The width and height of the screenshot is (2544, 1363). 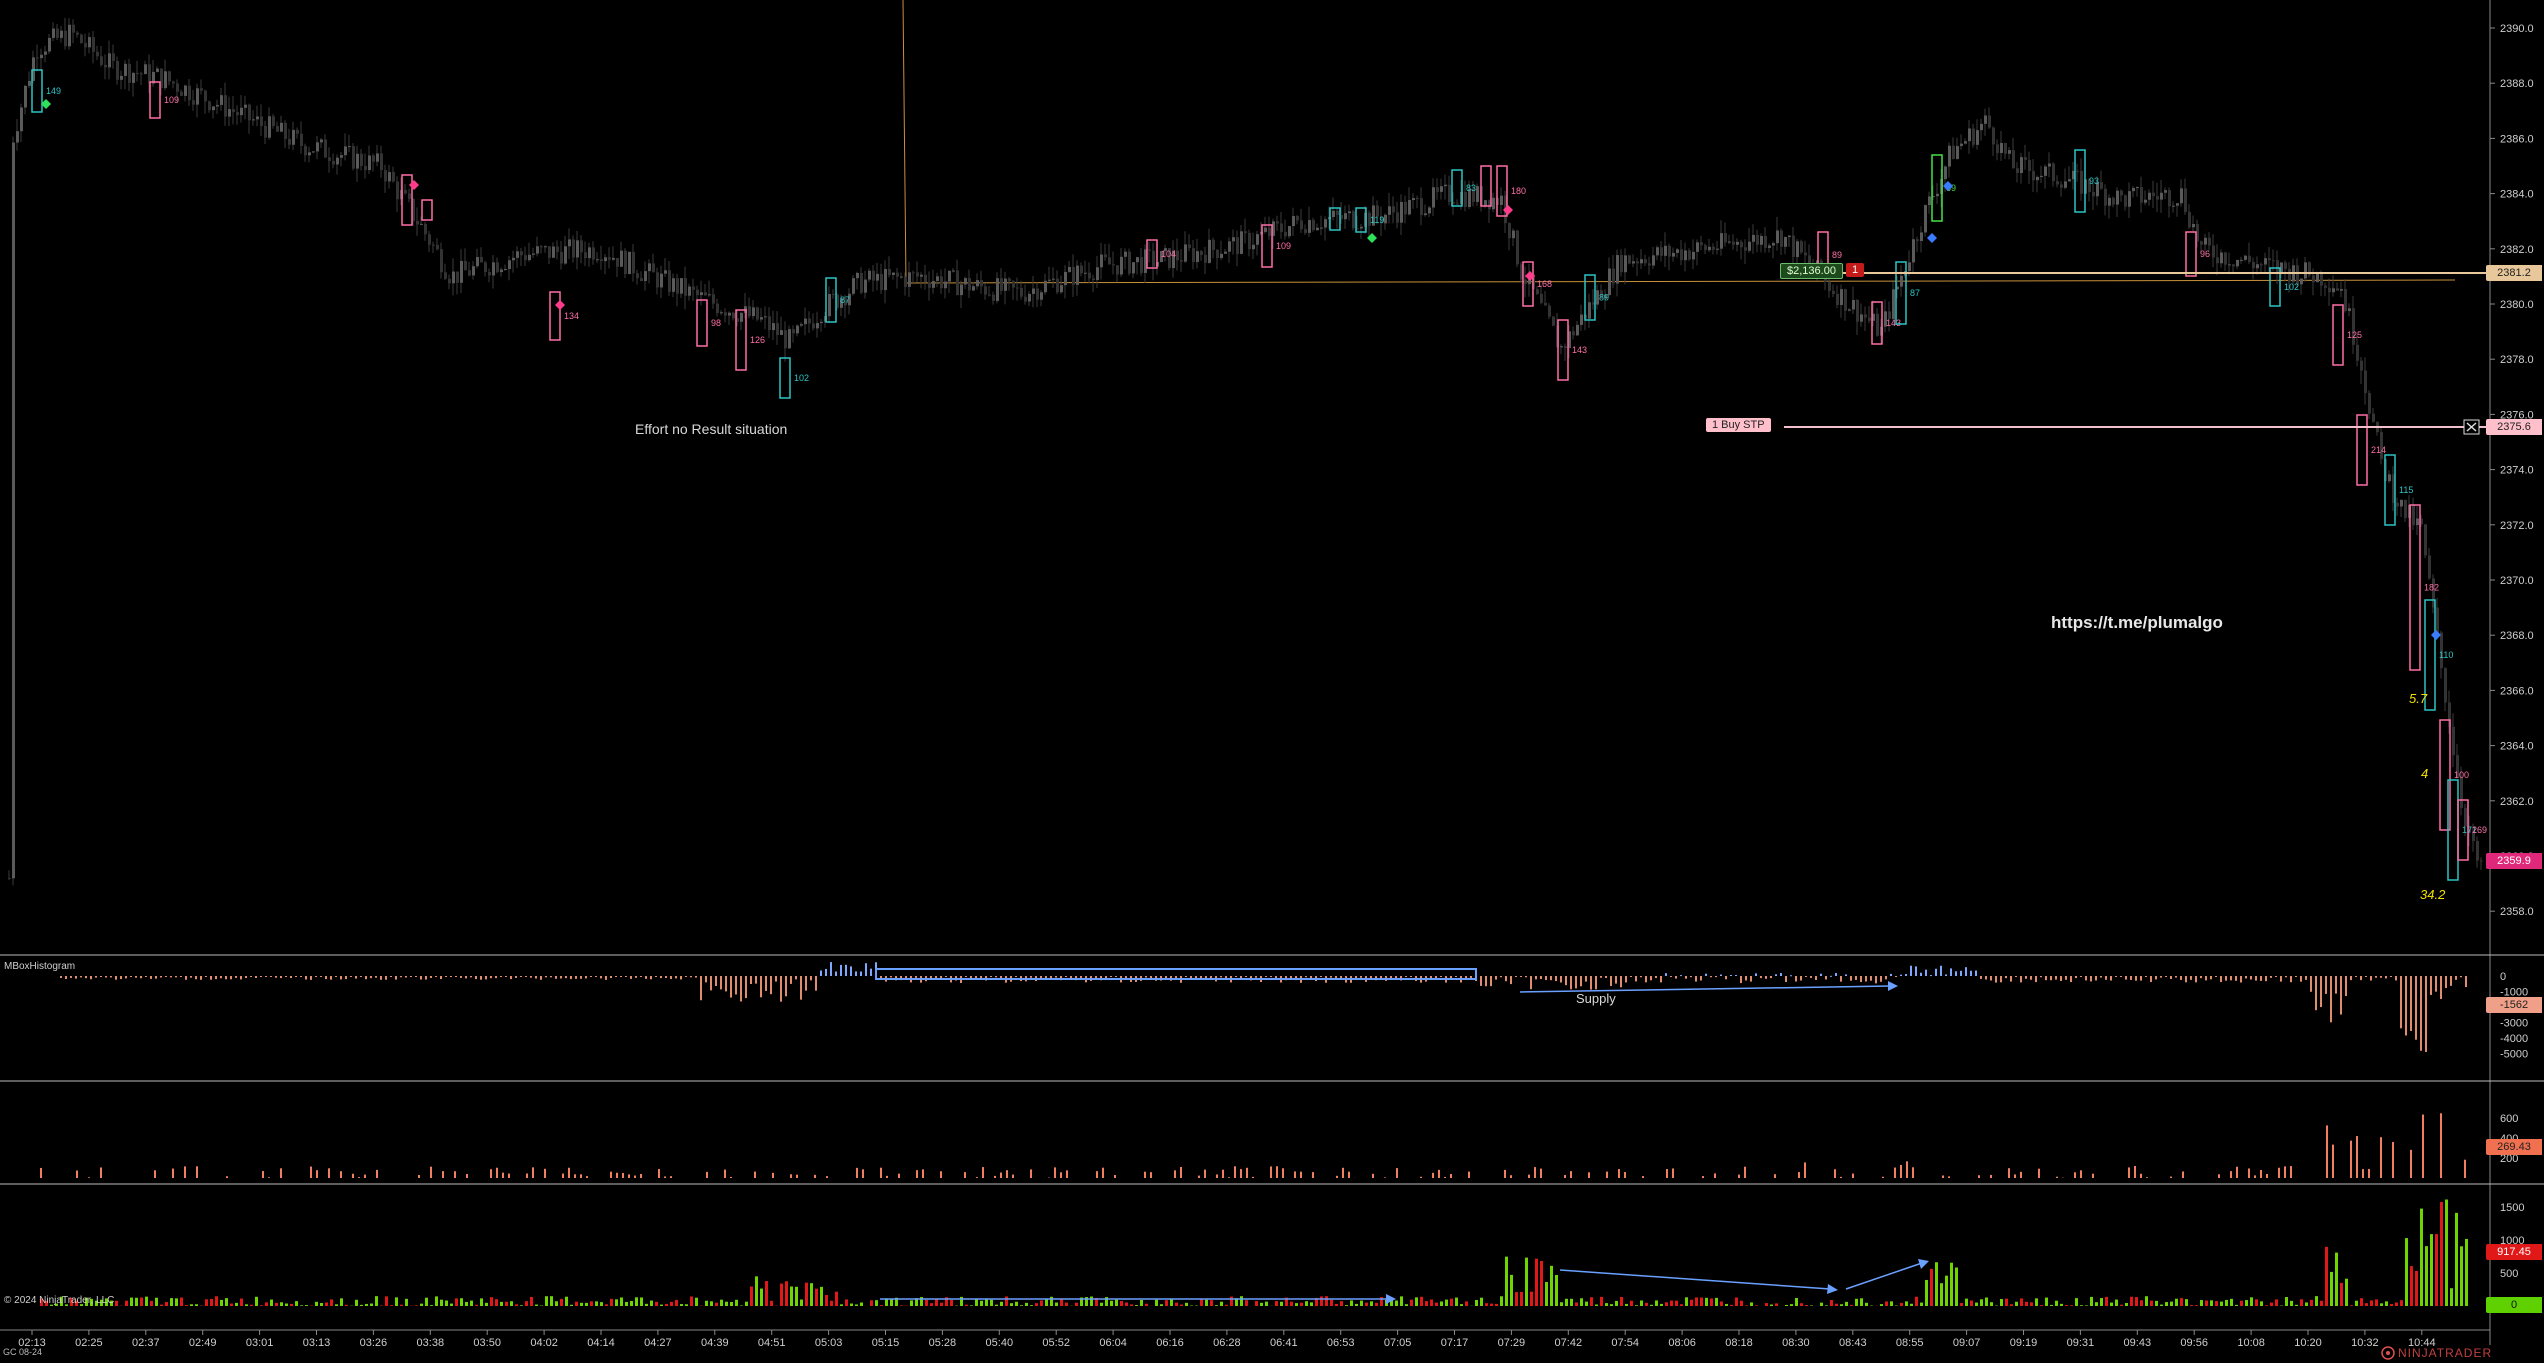 I want to click on buy-volume-axis: 15001000500, so click(x=2512, y=1241).